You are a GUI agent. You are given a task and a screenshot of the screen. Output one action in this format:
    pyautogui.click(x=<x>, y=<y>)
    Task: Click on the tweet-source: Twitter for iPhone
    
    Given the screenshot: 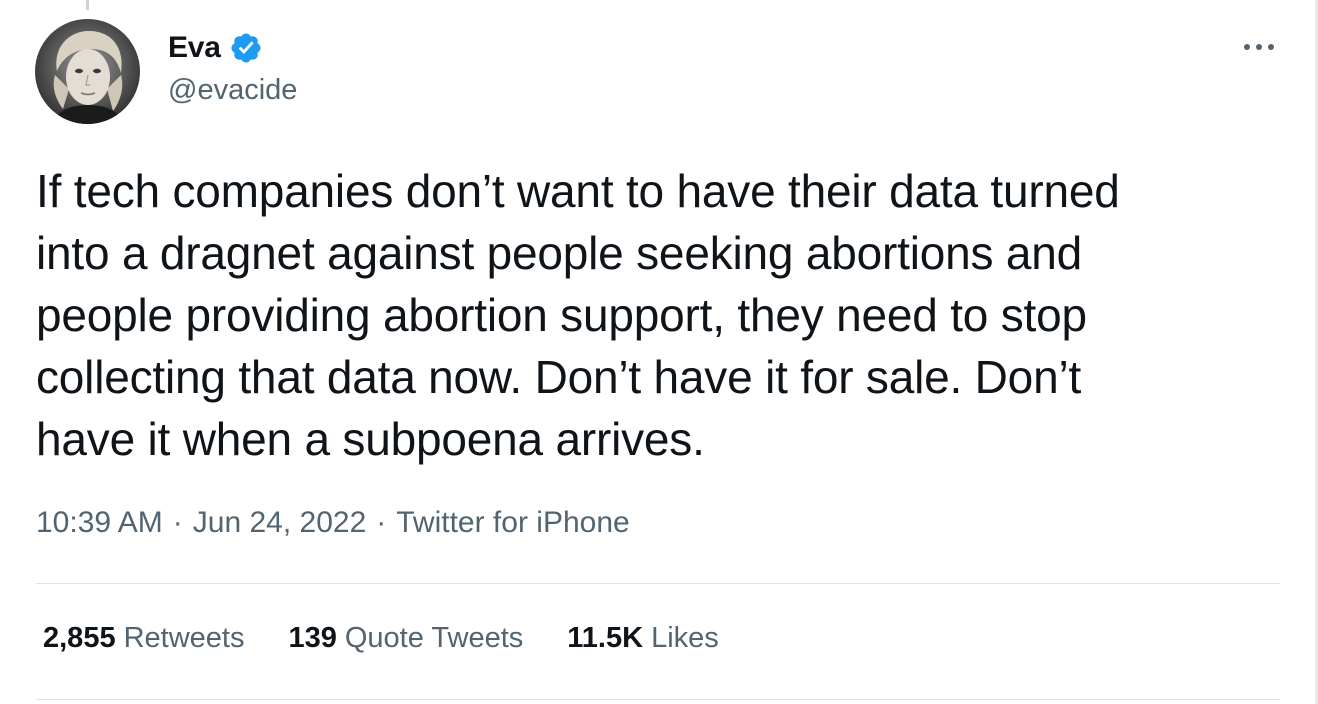 What is the action you would take?
    pyautogui.click(x=512, y=523)
    